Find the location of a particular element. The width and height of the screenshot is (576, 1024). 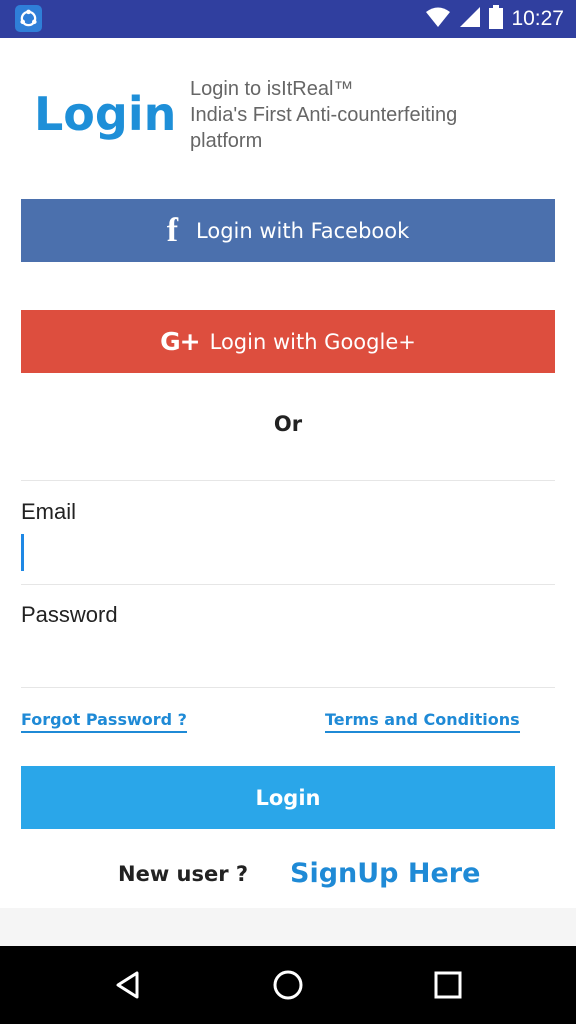

terms-link: Terms and Conditions is located at coordinates (422, 721).